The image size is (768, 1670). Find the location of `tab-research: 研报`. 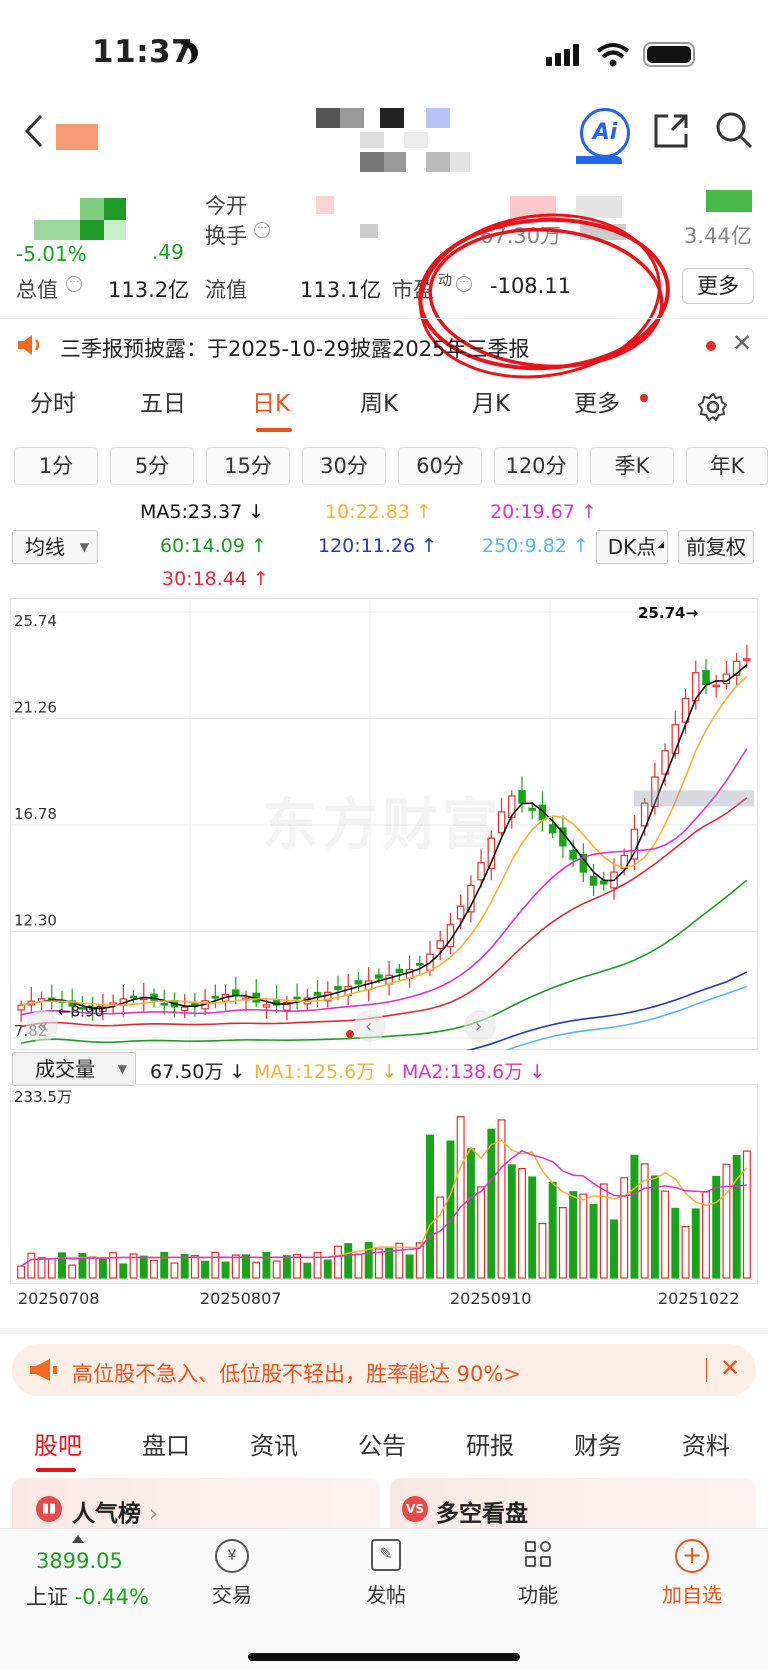

tab-research: 研报 is located at coordinates (490, 1443).